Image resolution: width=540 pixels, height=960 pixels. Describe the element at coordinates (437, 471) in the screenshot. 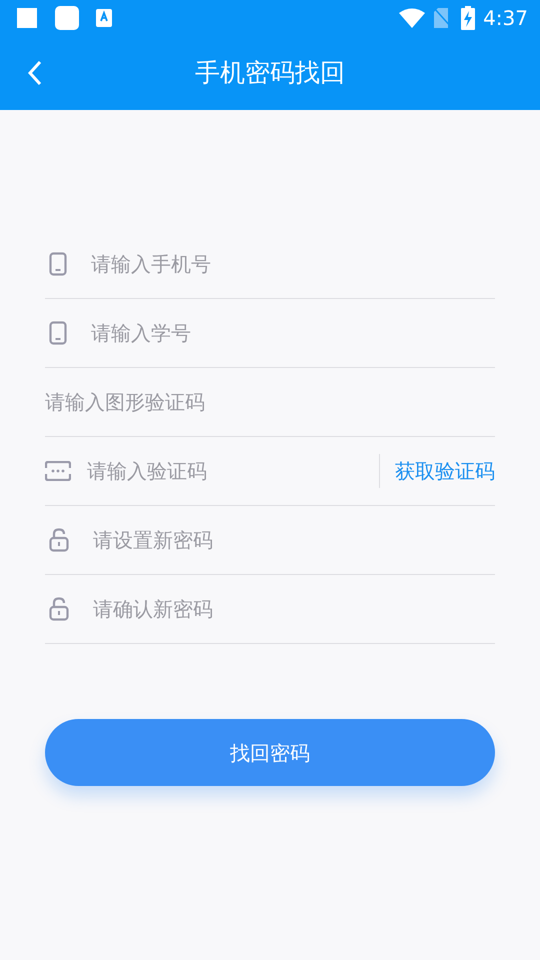

I see `get-code-button: 获取验证码` at that location.